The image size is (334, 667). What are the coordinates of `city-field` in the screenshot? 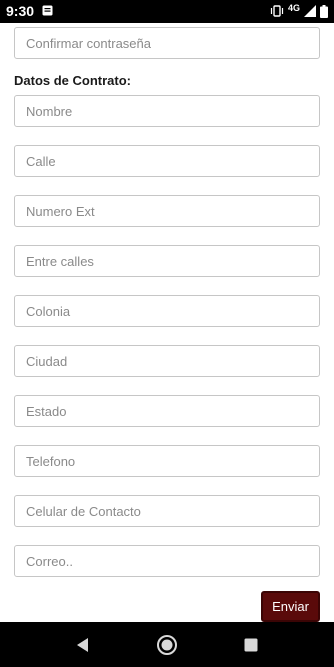 It's located at (167, 361).